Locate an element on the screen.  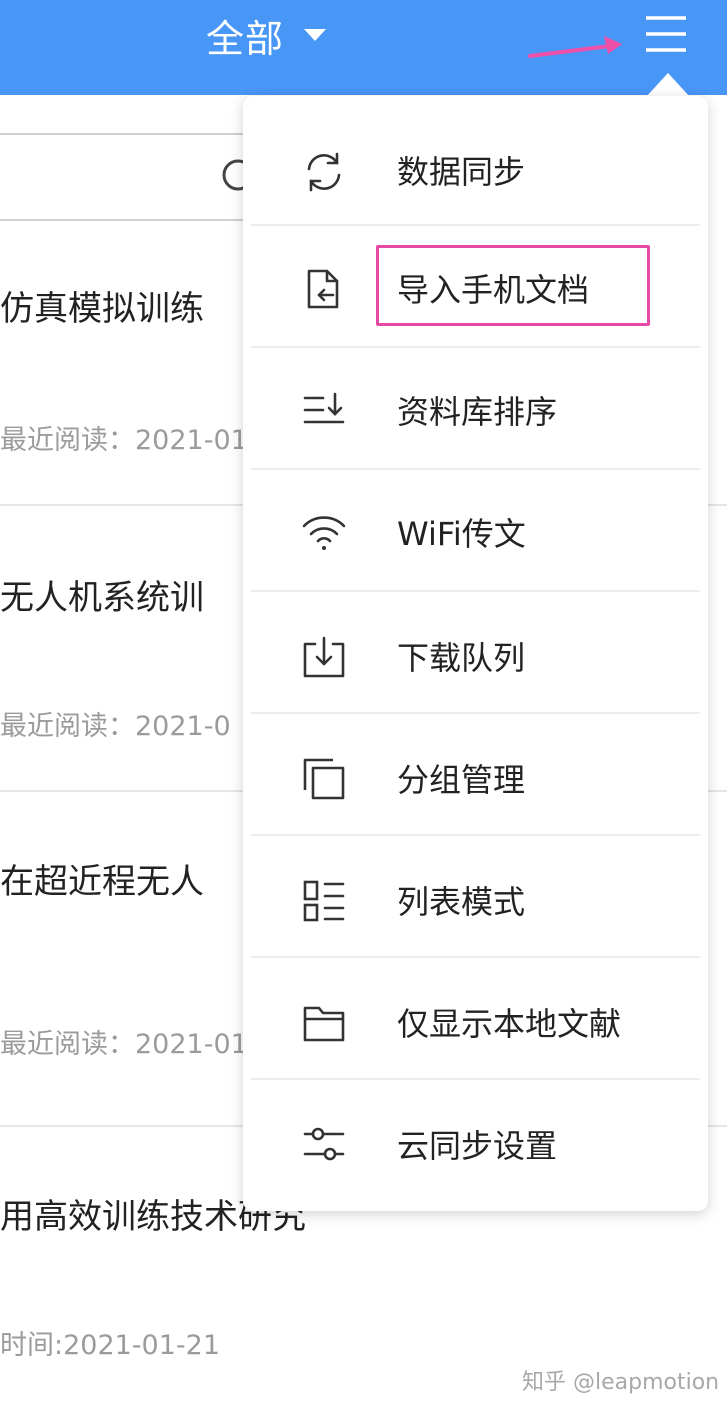
document-title: 无人机系统训 is located at coordinates (102, 598).